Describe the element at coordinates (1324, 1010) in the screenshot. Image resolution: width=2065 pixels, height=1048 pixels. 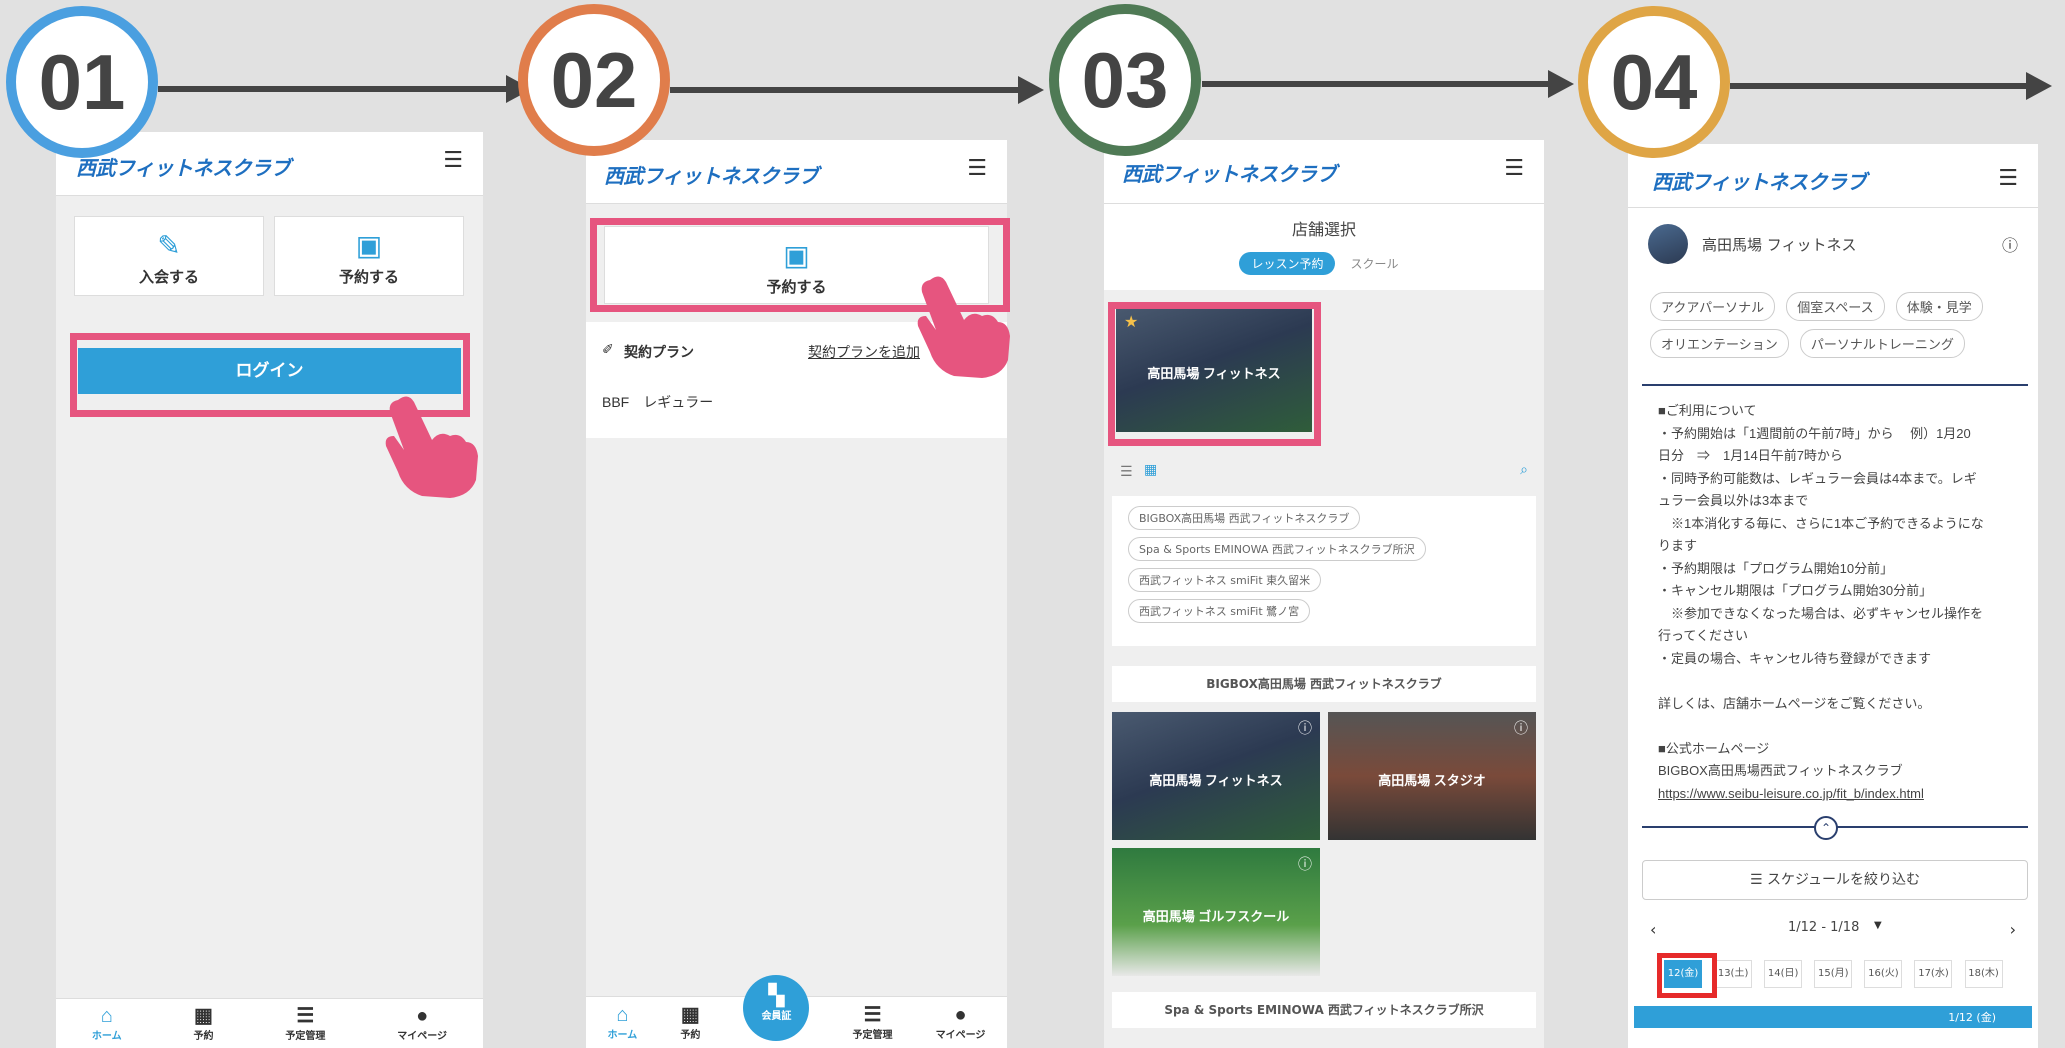
I see `section-heading: Spa & Sports EMINOWA 西武フィットネスクラブ所沢` at that location.